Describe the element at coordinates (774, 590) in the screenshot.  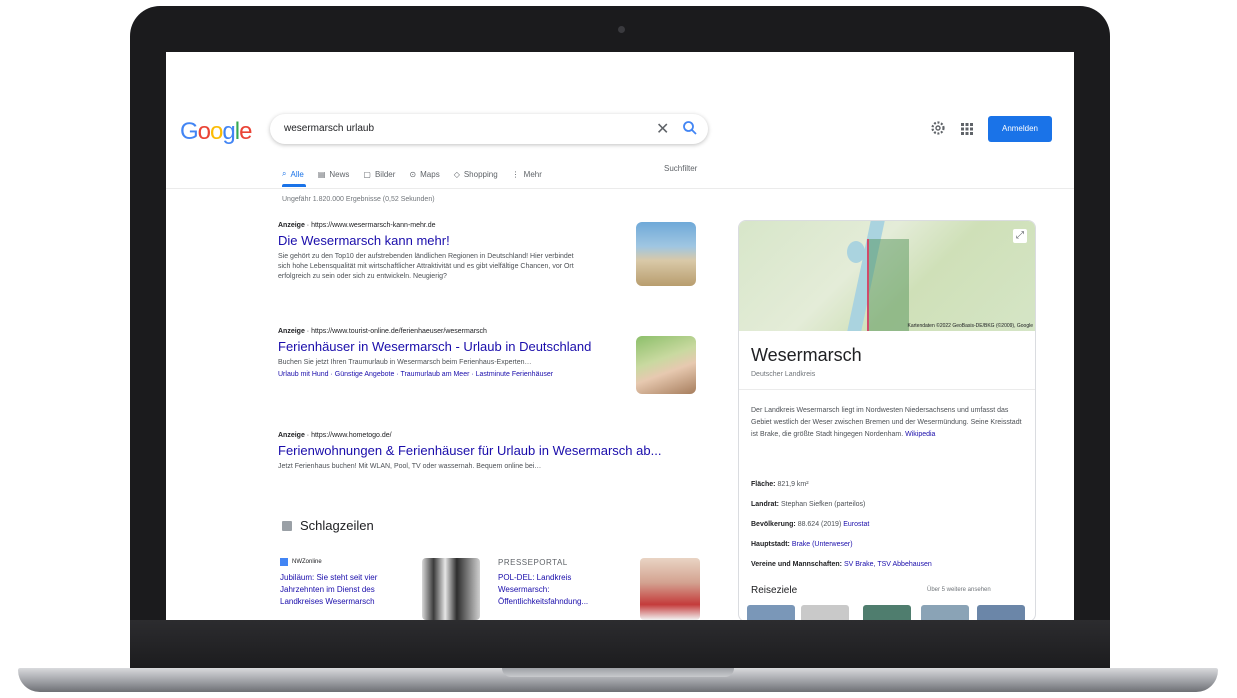
I see `reiseziele-heading: Reiseziele` at that location.